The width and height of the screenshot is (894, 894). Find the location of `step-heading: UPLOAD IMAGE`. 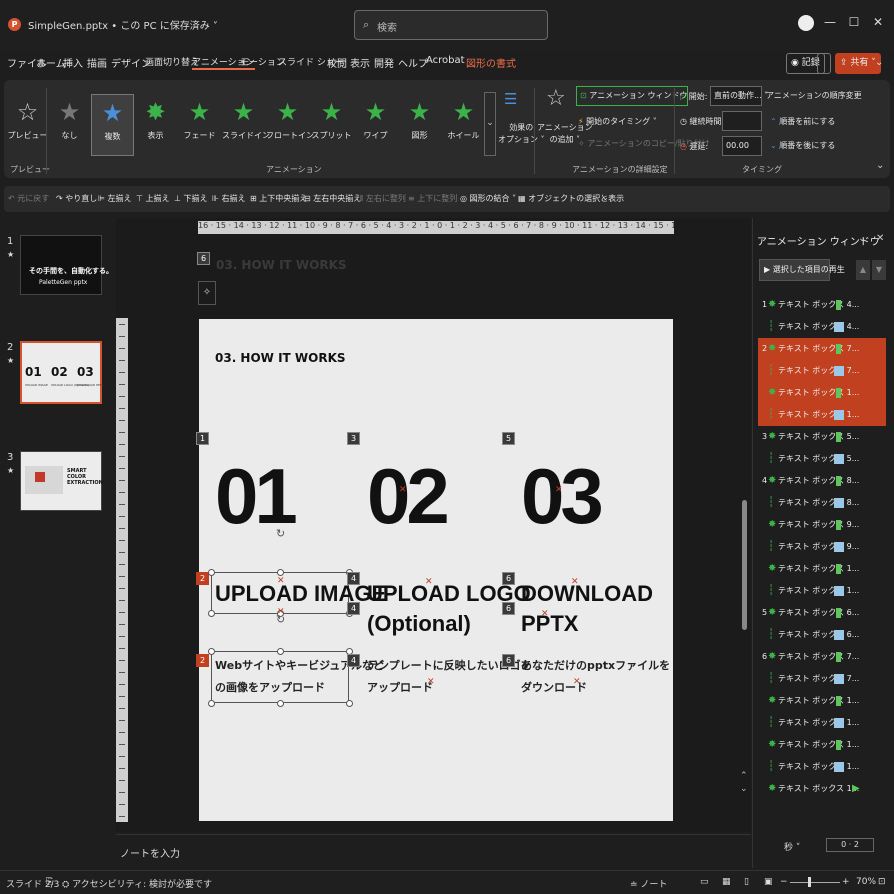

step-heading: UPLOAD IMAGE is located at coordinates (300, 594).